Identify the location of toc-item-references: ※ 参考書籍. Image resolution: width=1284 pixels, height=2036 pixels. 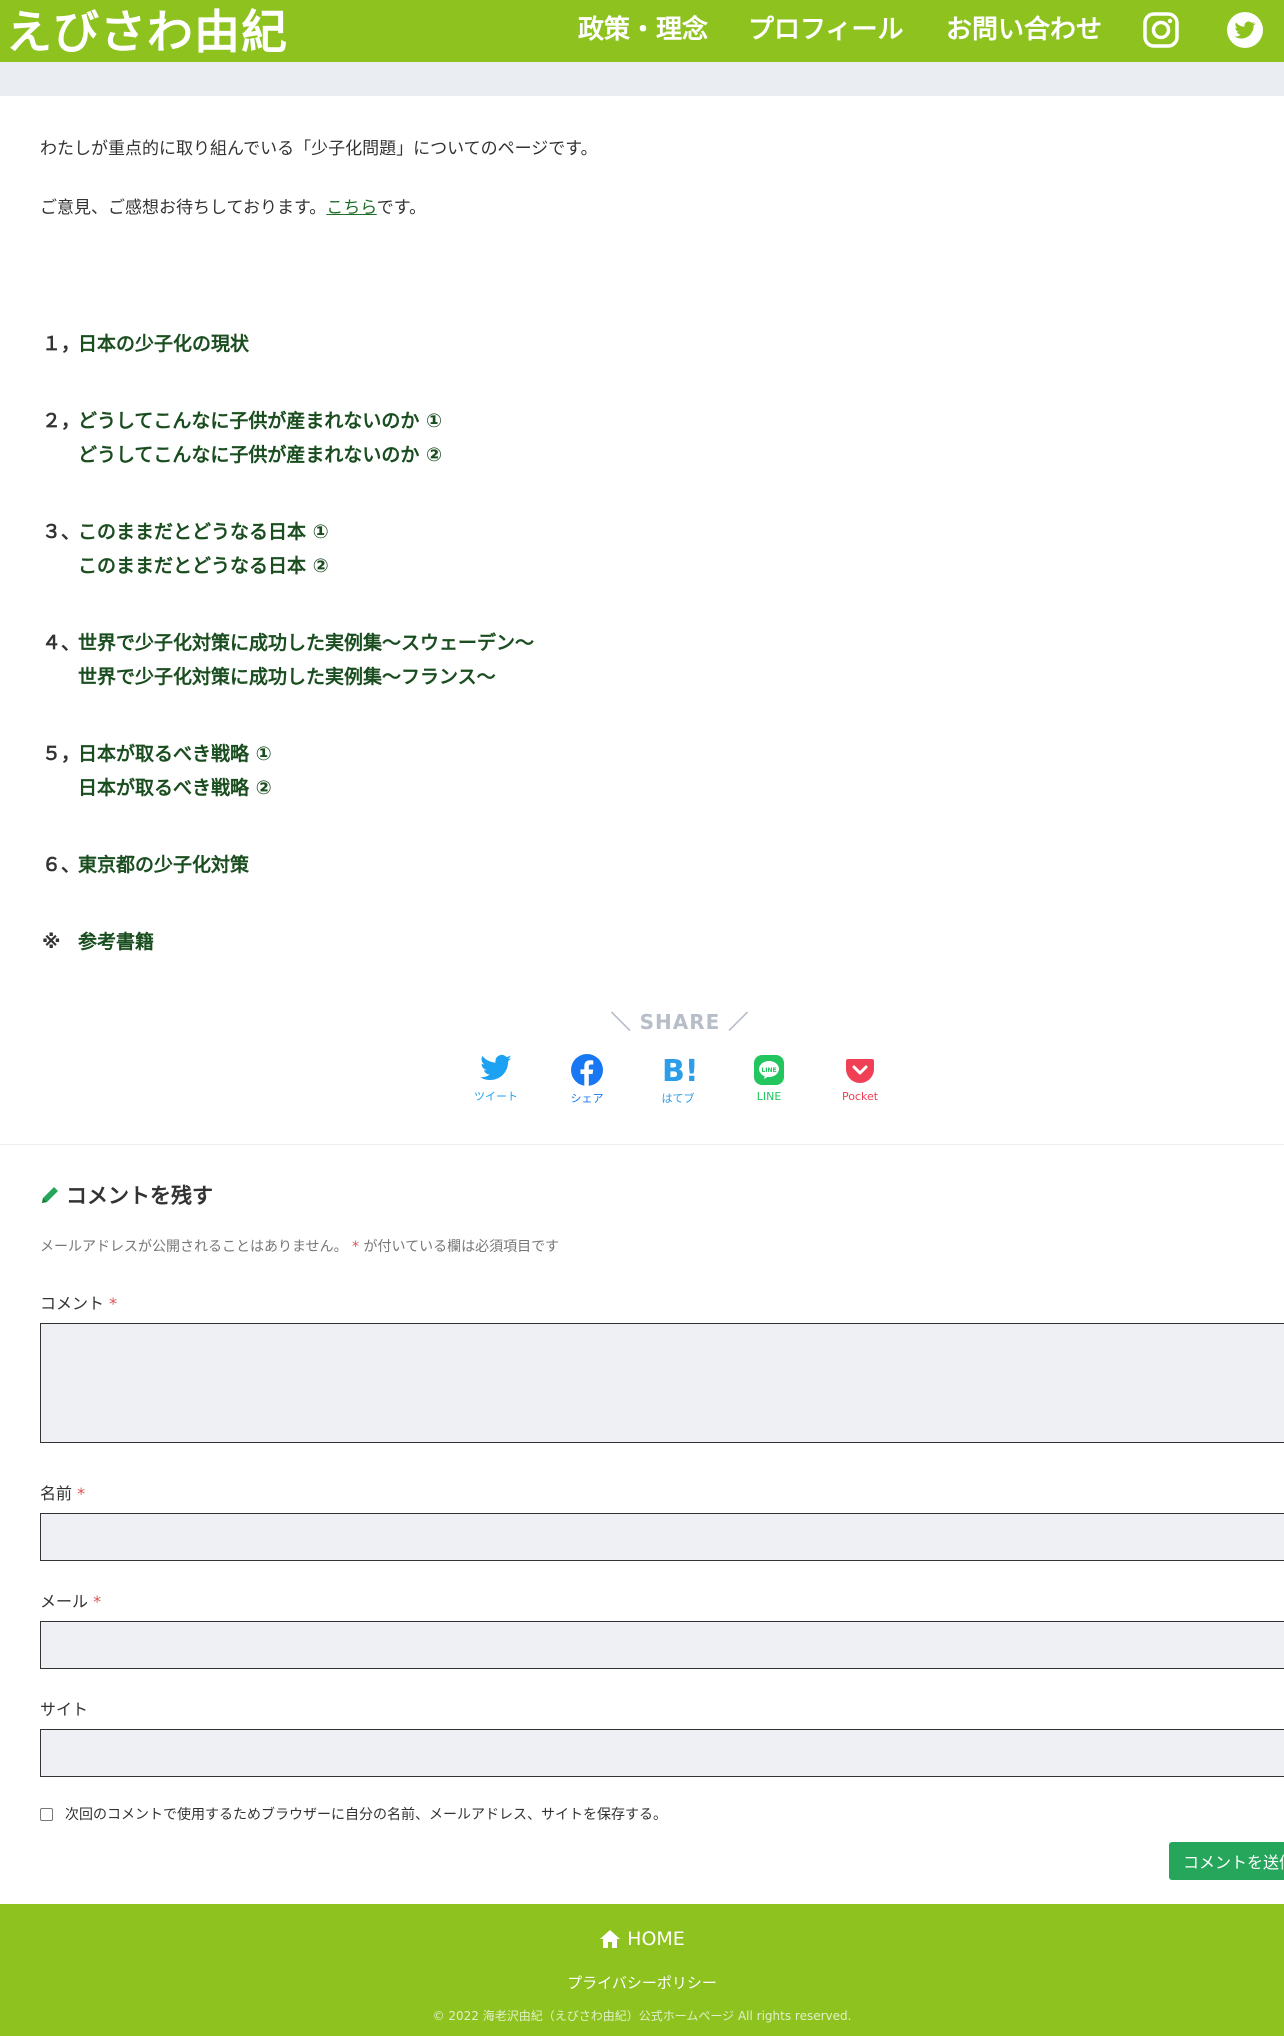
(98, 942).